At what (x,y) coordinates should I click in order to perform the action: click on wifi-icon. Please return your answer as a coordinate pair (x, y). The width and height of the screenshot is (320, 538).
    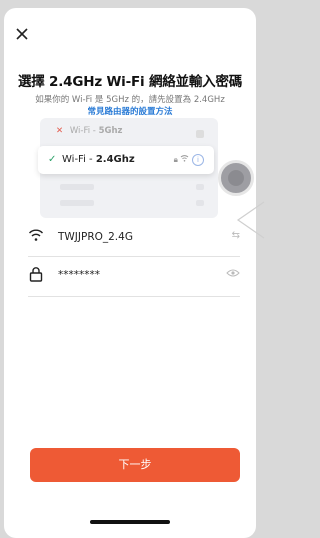
    Looking at the image, I should click on (36, 236).